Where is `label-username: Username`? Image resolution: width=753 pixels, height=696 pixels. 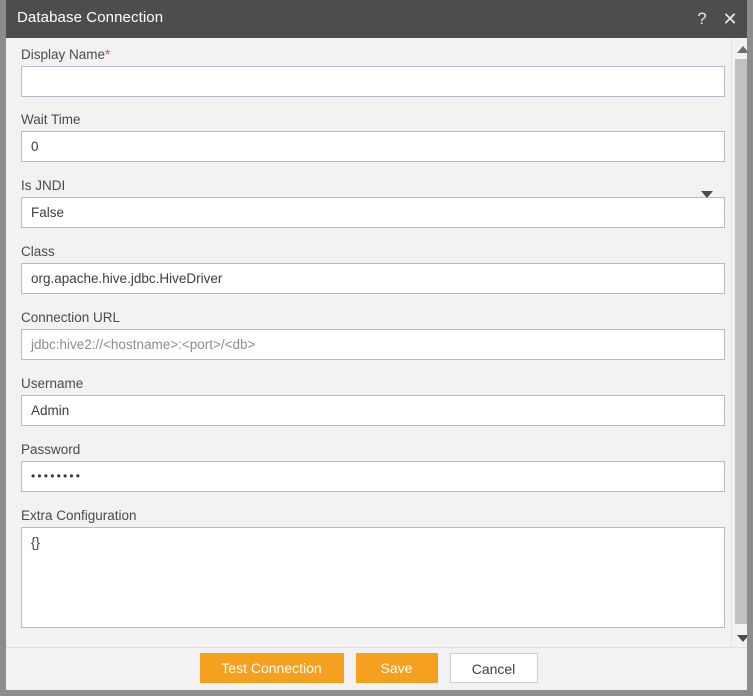
label-username: Username is located at coordinates (52, 383).